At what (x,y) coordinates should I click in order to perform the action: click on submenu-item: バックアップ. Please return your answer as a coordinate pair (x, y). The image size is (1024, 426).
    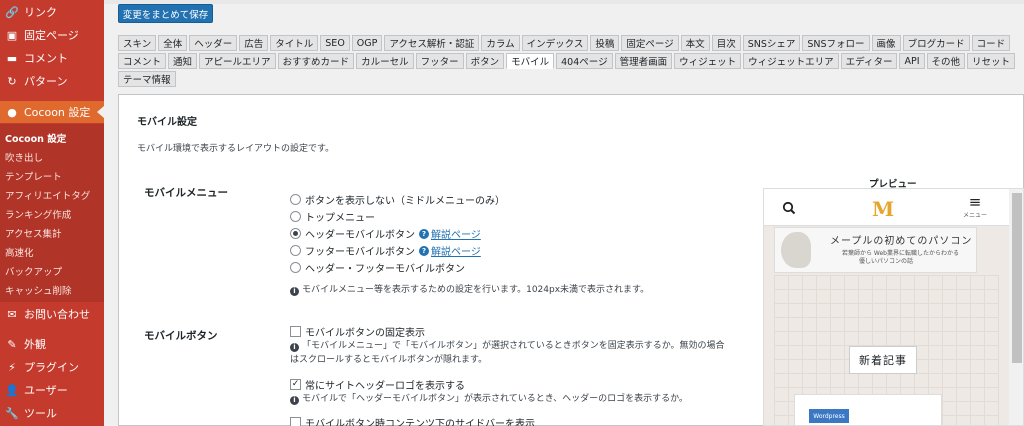
    Looking at the image, I should click on (33, 271).